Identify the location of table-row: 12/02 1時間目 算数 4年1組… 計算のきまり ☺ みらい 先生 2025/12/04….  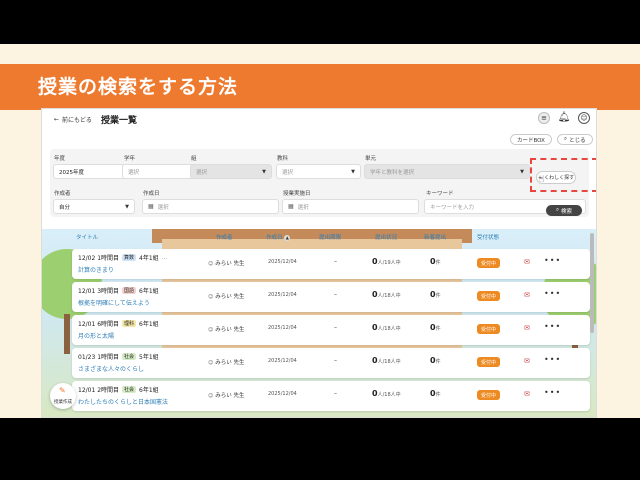
(331, 264).